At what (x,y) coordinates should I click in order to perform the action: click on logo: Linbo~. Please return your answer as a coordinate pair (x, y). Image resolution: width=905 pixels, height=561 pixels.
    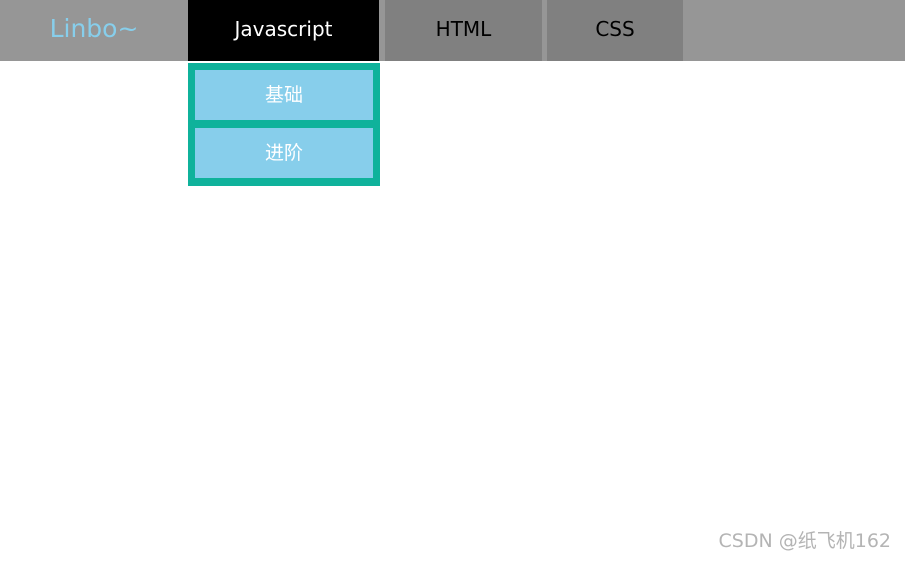
    Looking at the image, I should click on (94, 28).